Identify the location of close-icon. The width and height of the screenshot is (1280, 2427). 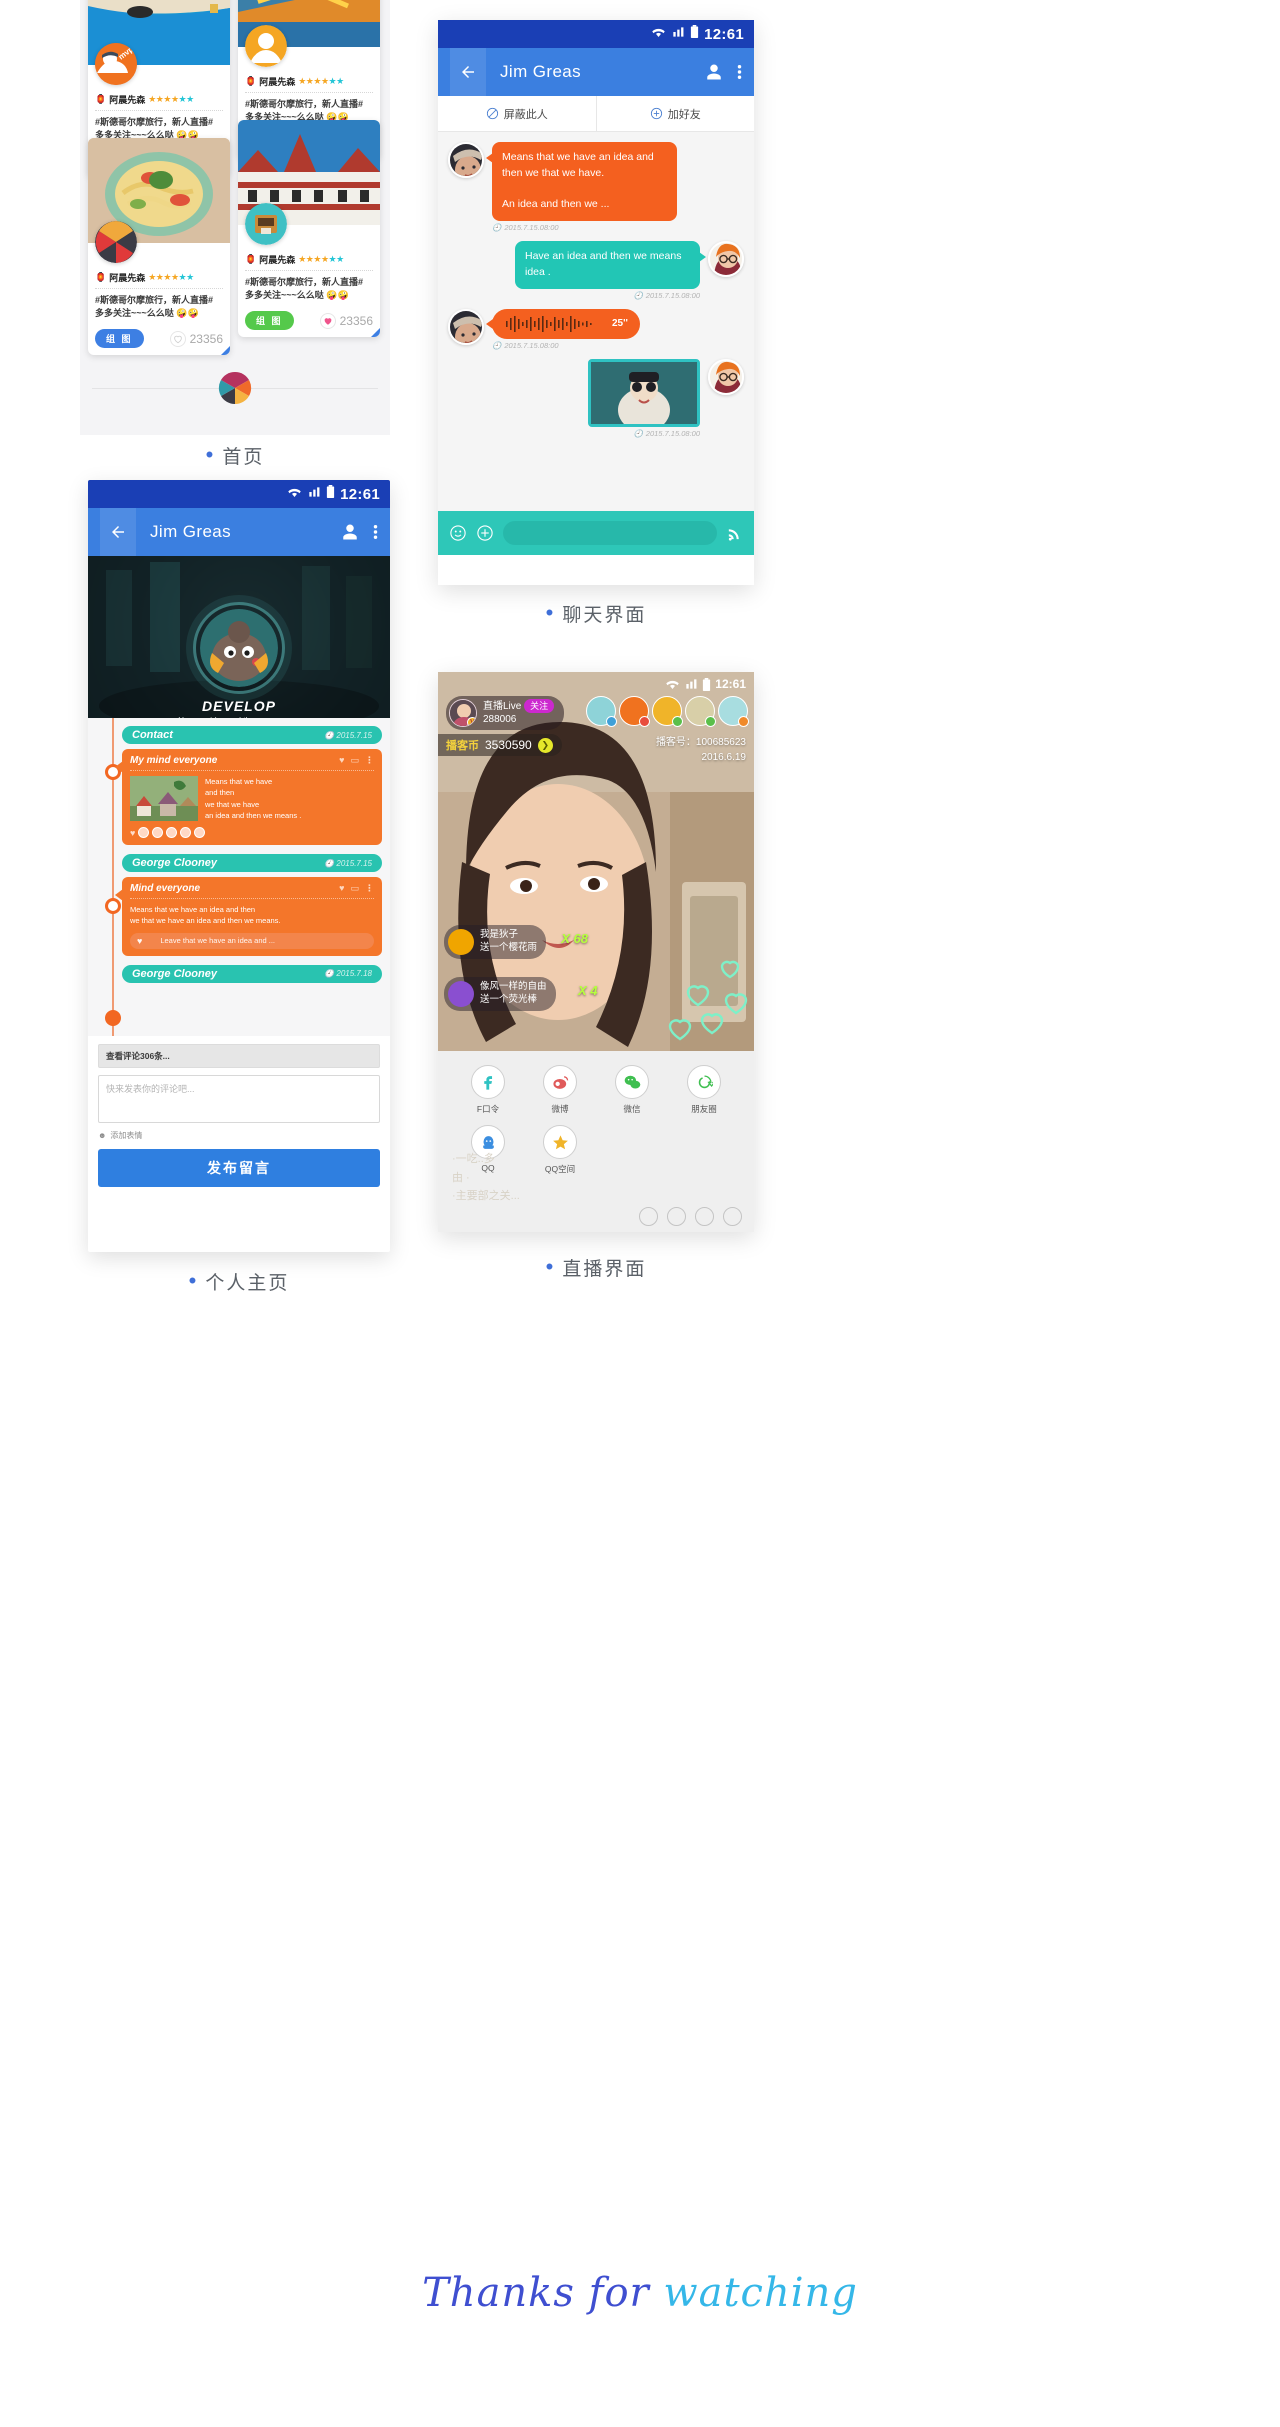
(732, 1216).